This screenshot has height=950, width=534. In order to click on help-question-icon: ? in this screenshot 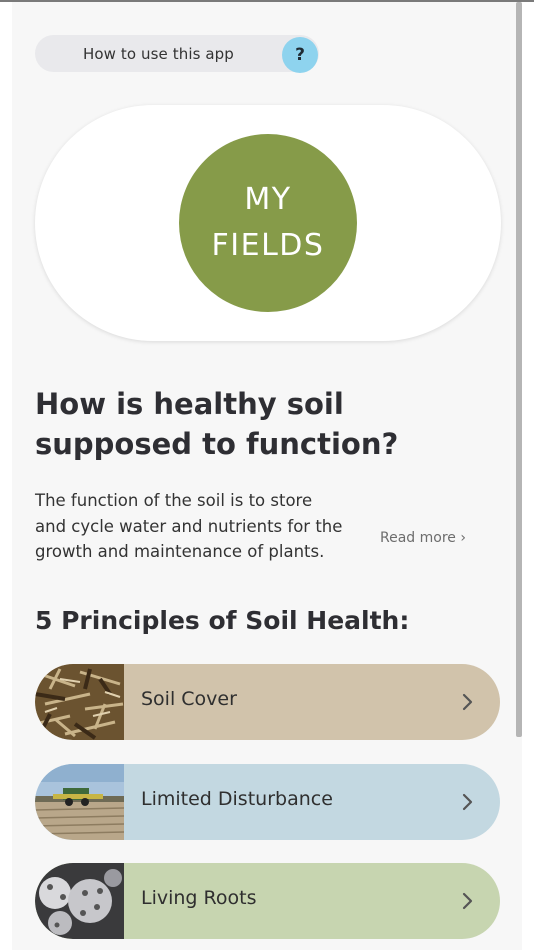, I will do `click(300, 55)`.